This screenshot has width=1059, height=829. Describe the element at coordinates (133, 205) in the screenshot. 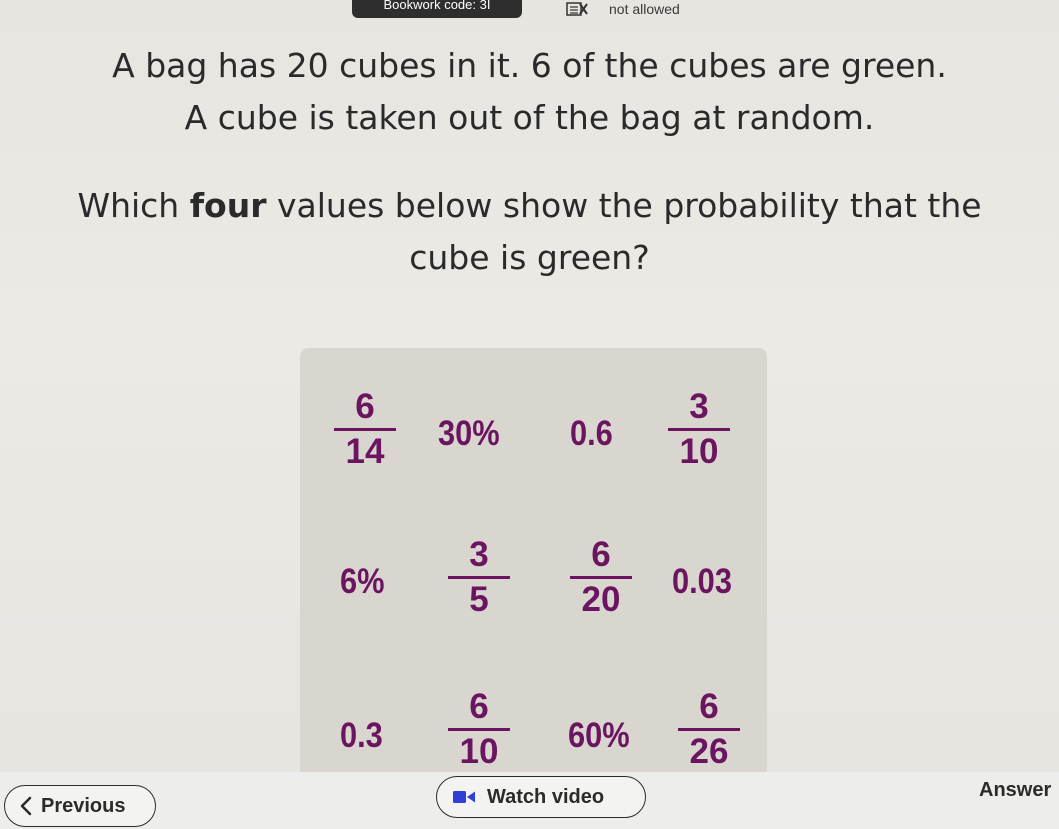

I see `question-line-3-pre: Which` at that location.